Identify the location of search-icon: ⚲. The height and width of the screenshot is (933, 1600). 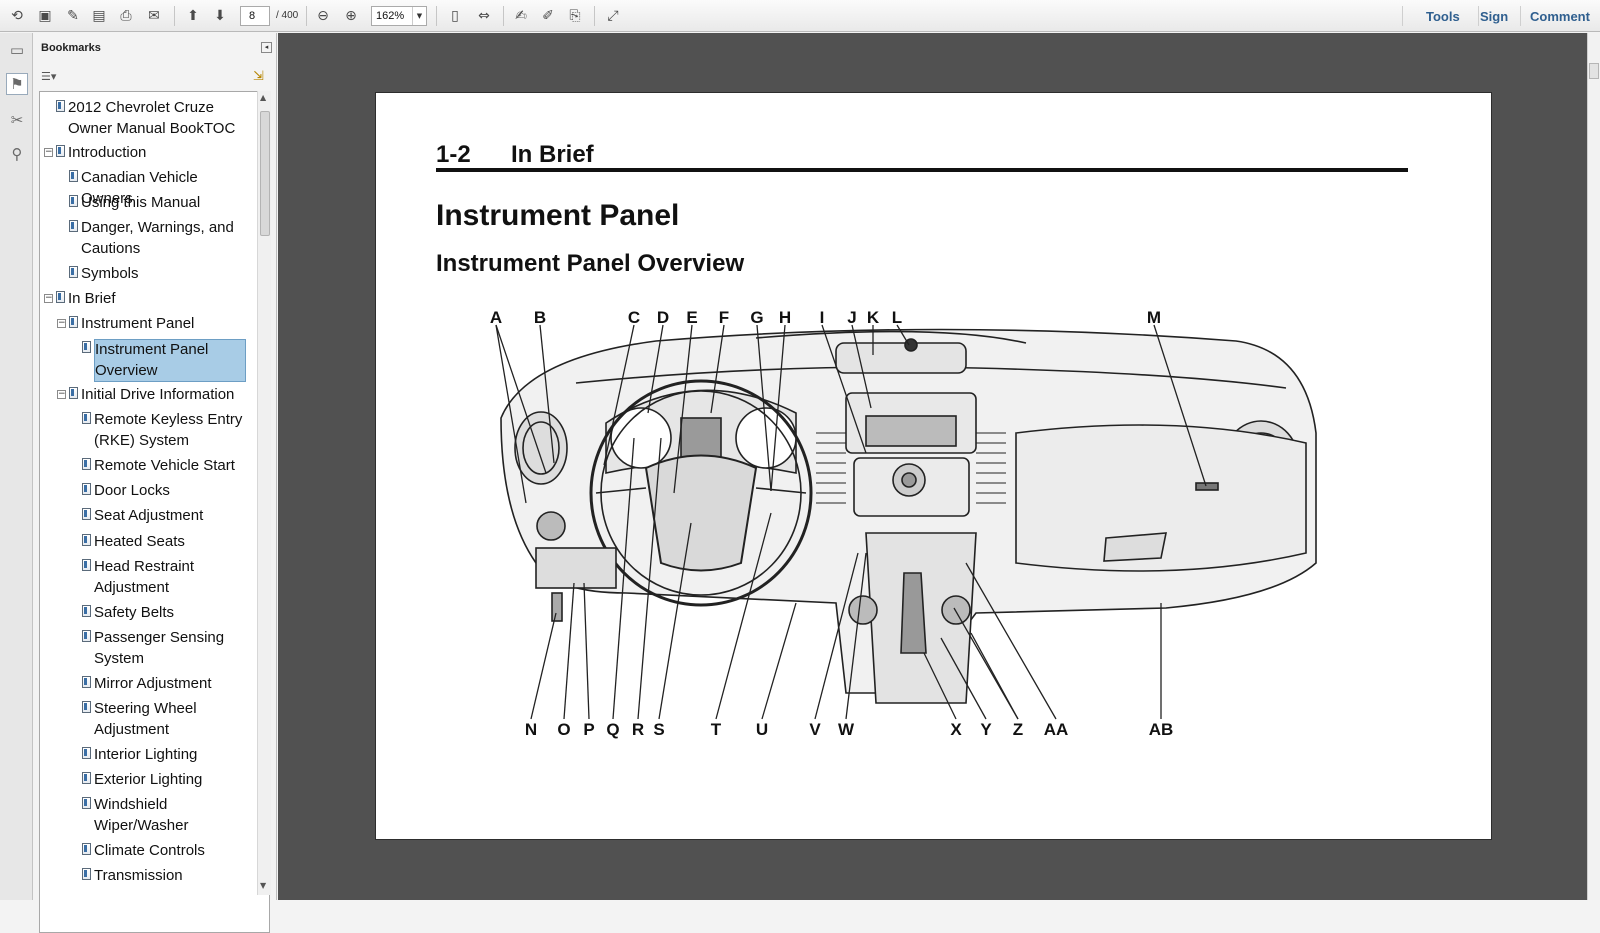
(17, 154).